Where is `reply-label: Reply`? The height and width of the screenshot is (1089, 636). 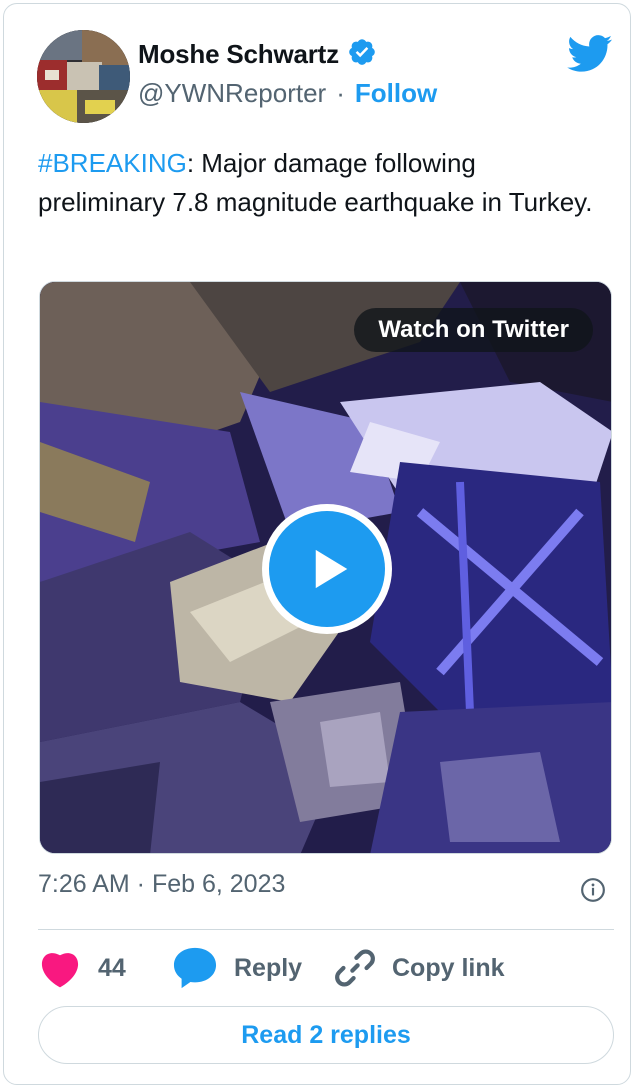
reply-label: Reply is located at coordinates (268, 967).